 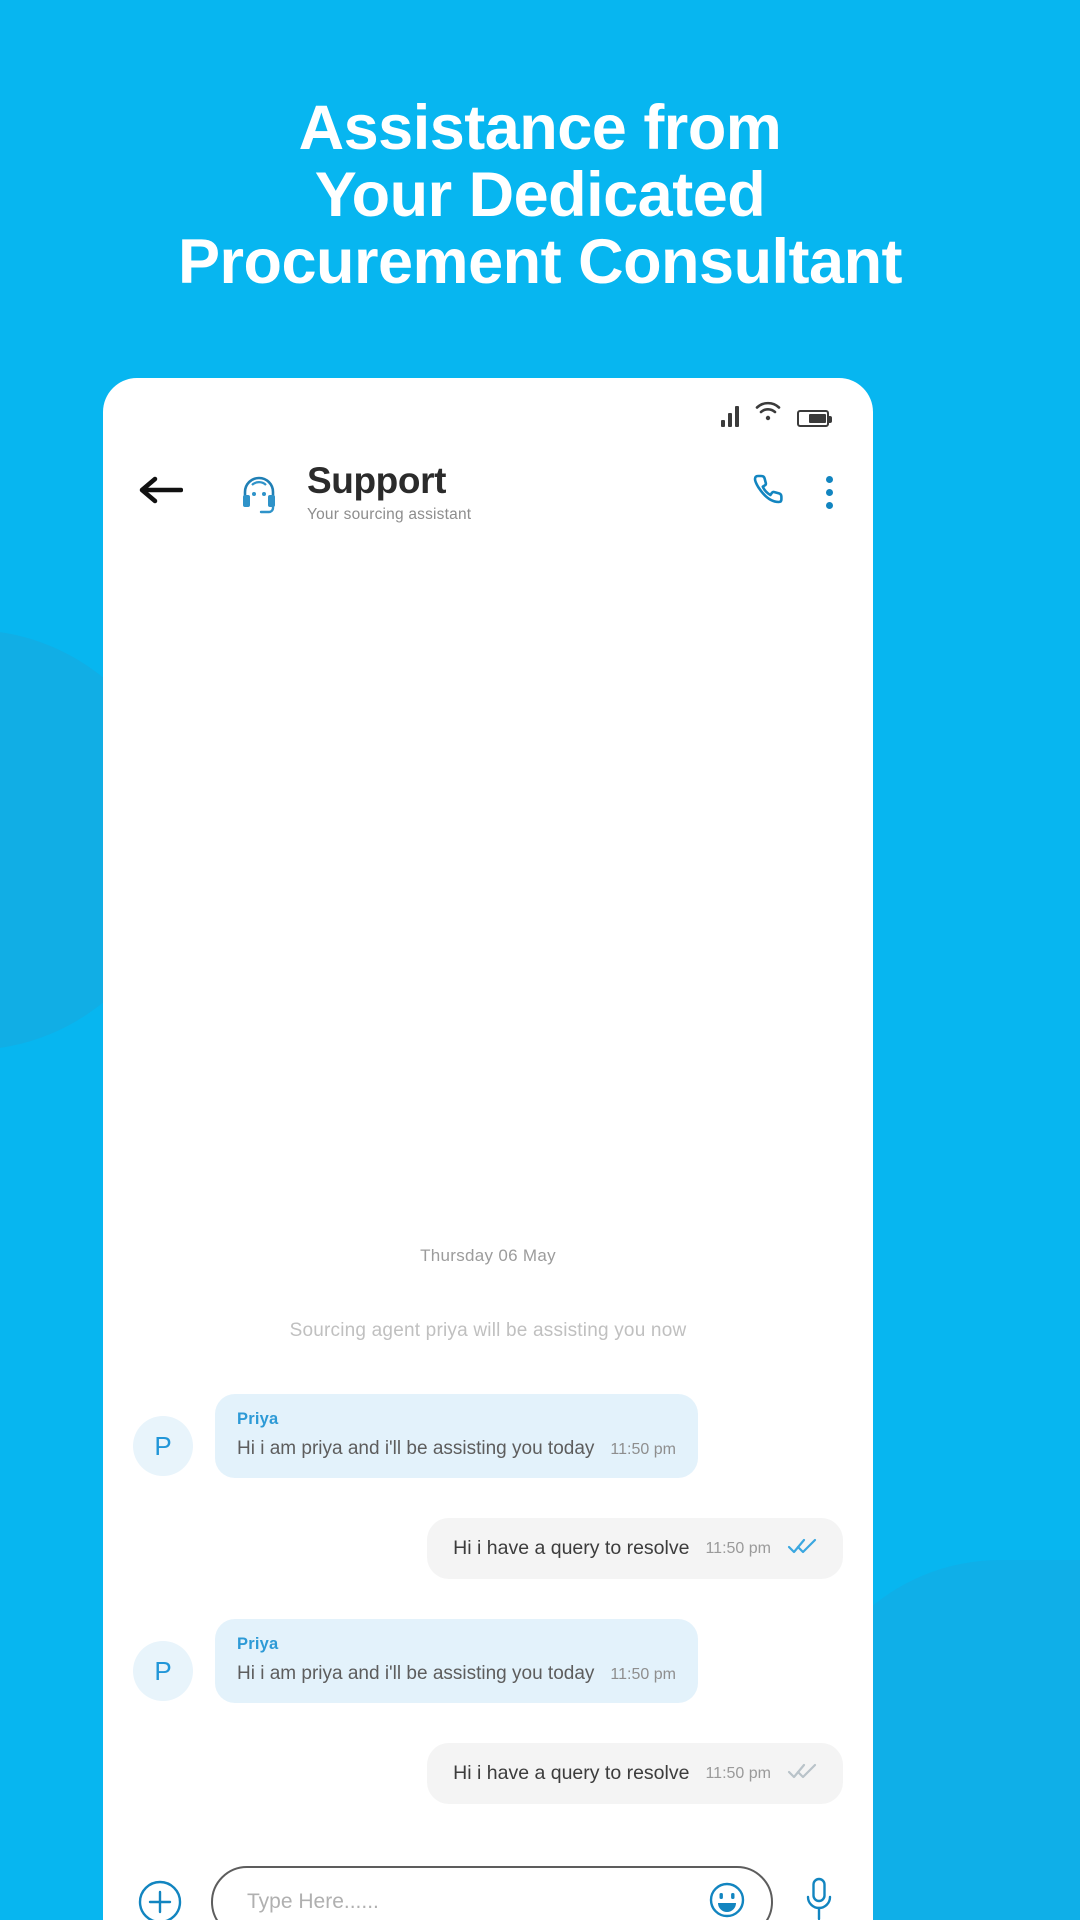 I want to click on promo-headline-line-2: Your Dedicated, so click(x=540, y=195).